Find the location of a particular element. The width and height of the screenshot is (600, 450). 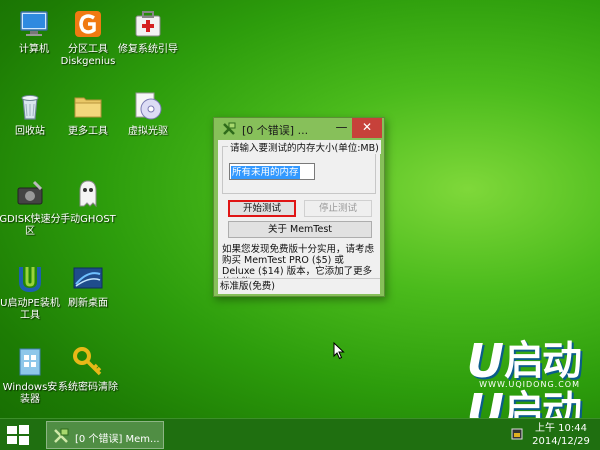

desktop-icon-label: 手动GHOST is located at coordinates (88, 219).